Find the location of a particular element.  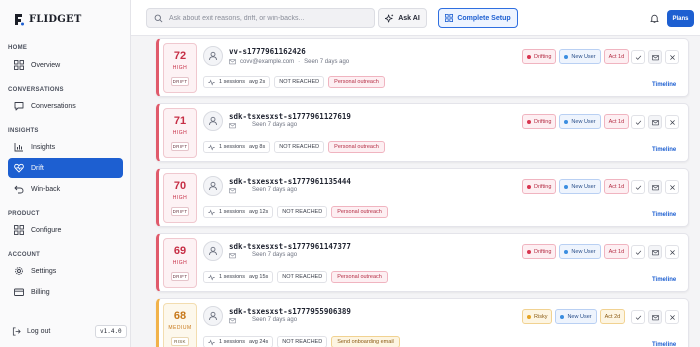

bell-icon is located at coordinates (654, 18).